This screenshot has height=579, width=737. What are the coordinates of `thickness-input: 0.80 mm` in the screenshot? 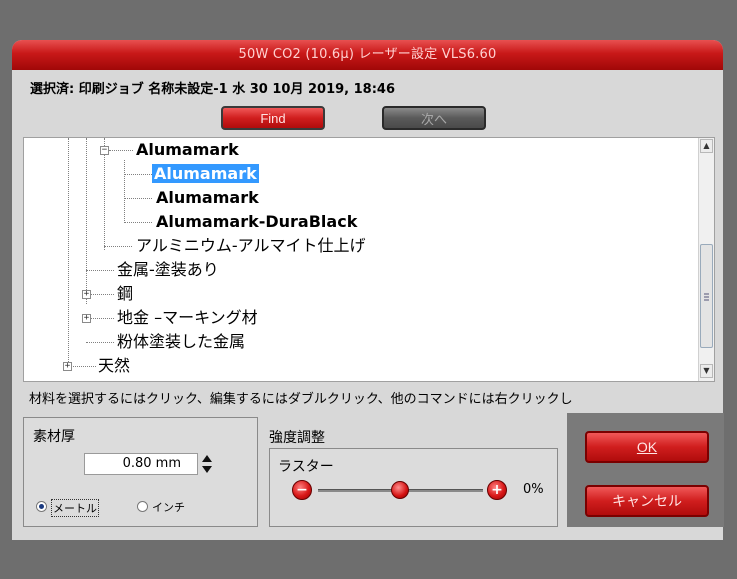 It's located at (141, 464).